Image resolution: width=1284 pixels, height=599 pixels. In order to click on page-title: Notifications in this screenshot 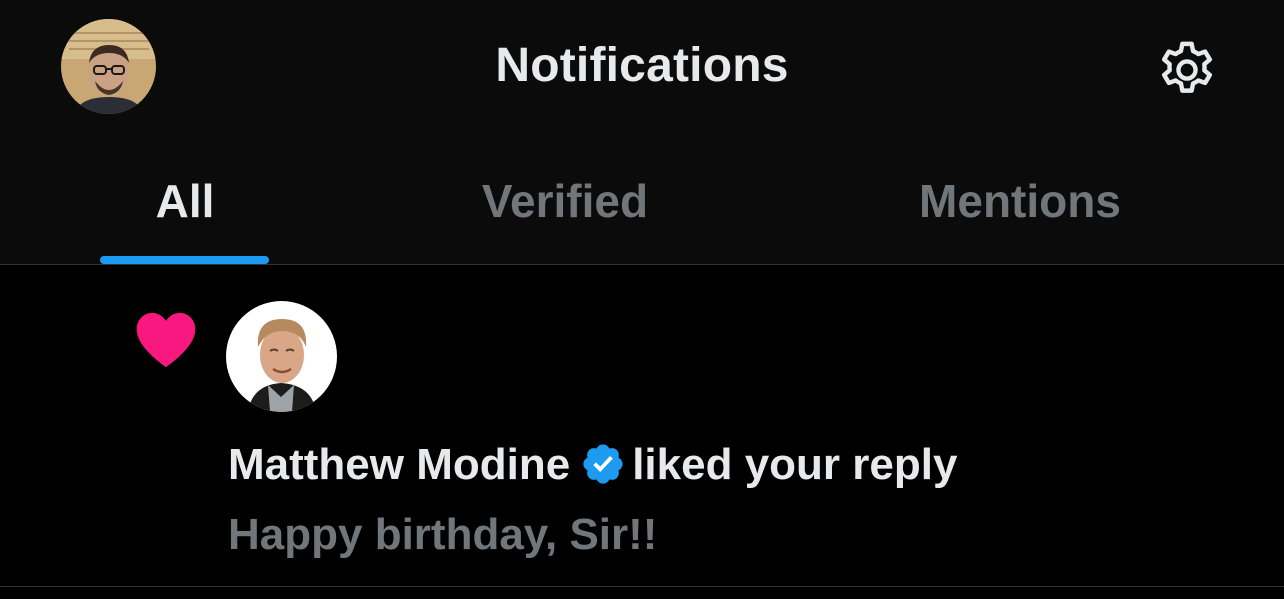, I will do `click(642, 65)`.